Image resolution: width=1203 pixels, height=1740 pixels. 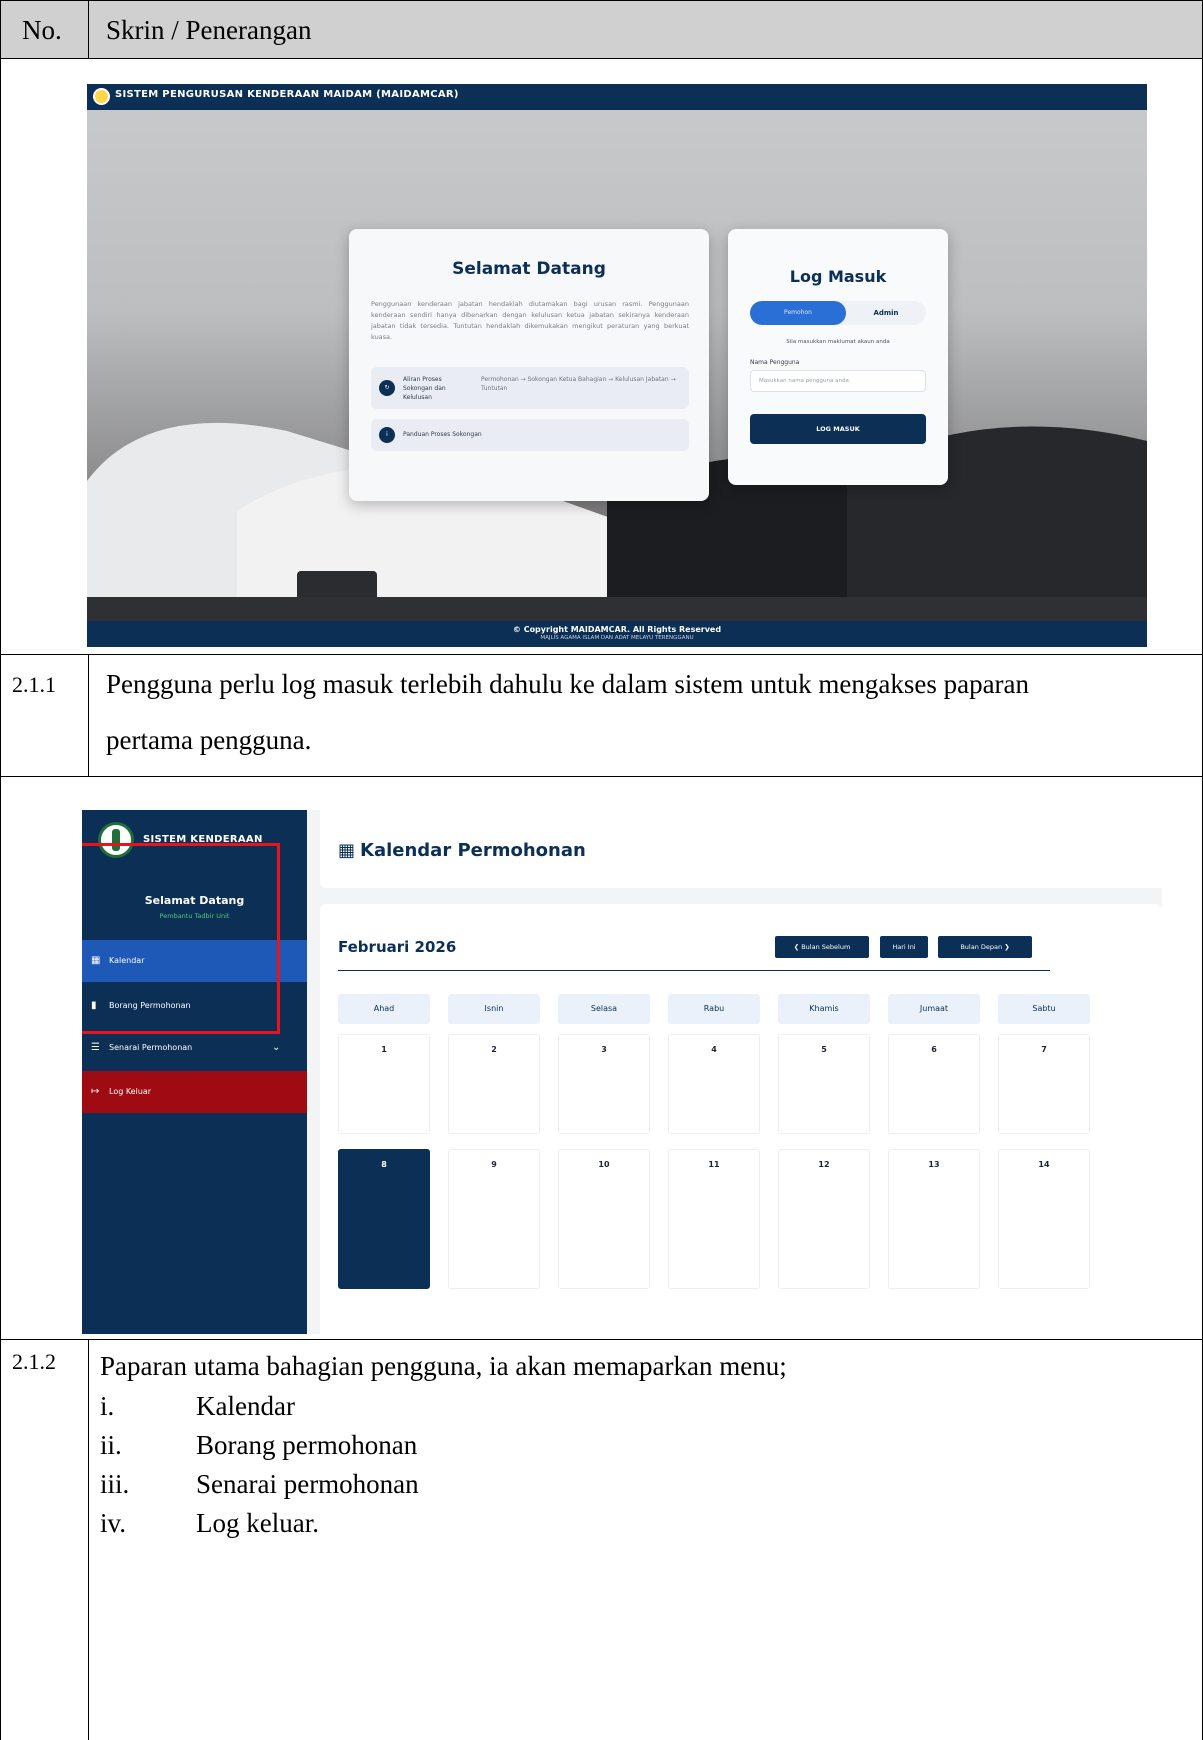 I want to click on weekday-header: Jumaat, so click(x=934, y=1009).